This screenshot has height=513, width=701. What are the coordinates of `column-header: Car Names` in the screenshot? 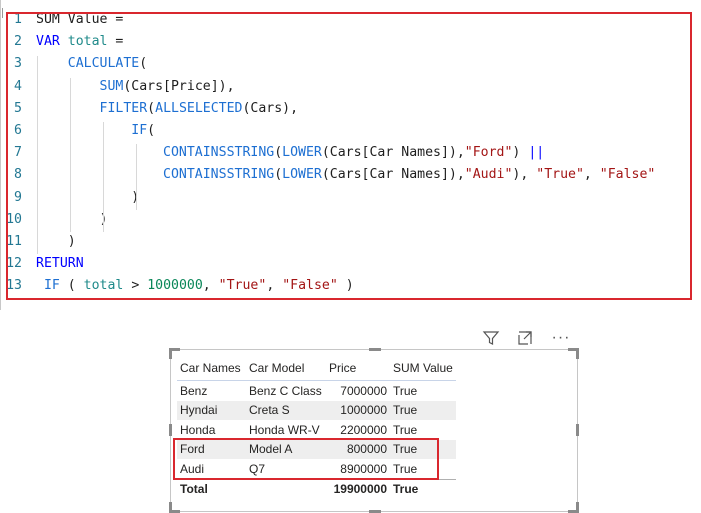 It's located at (211, 368).